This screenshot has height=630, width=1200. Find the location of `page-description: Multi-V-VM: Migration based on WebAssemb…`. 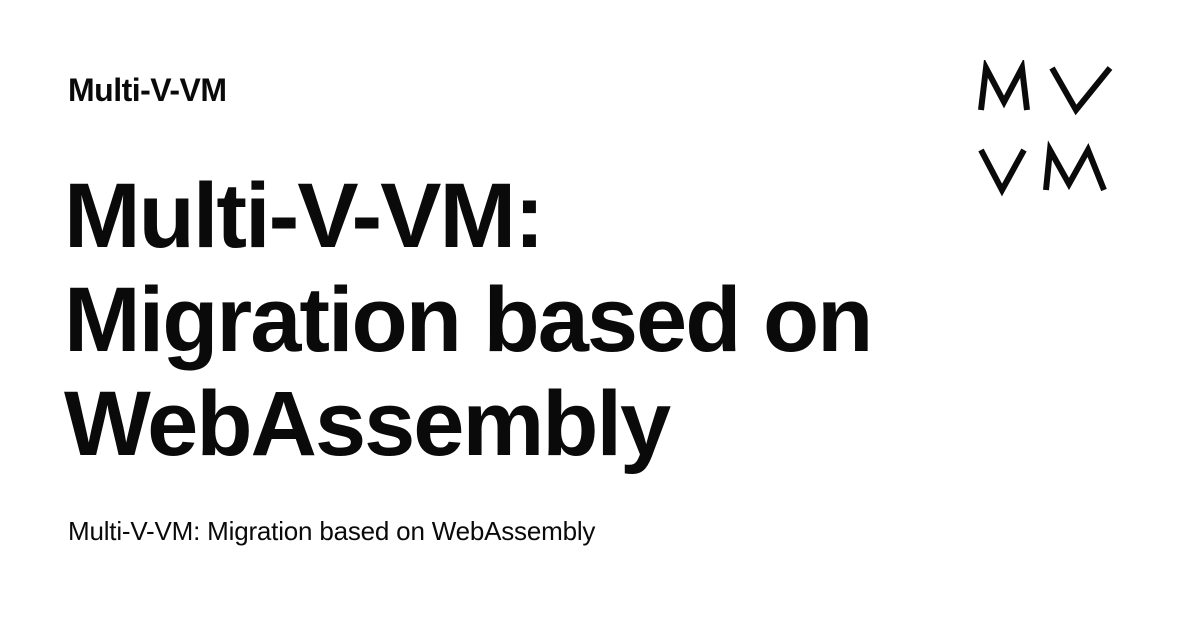

page-description: Multi-V-VM: Migration based on WebAssemb… is located at coordinates (332, 531).